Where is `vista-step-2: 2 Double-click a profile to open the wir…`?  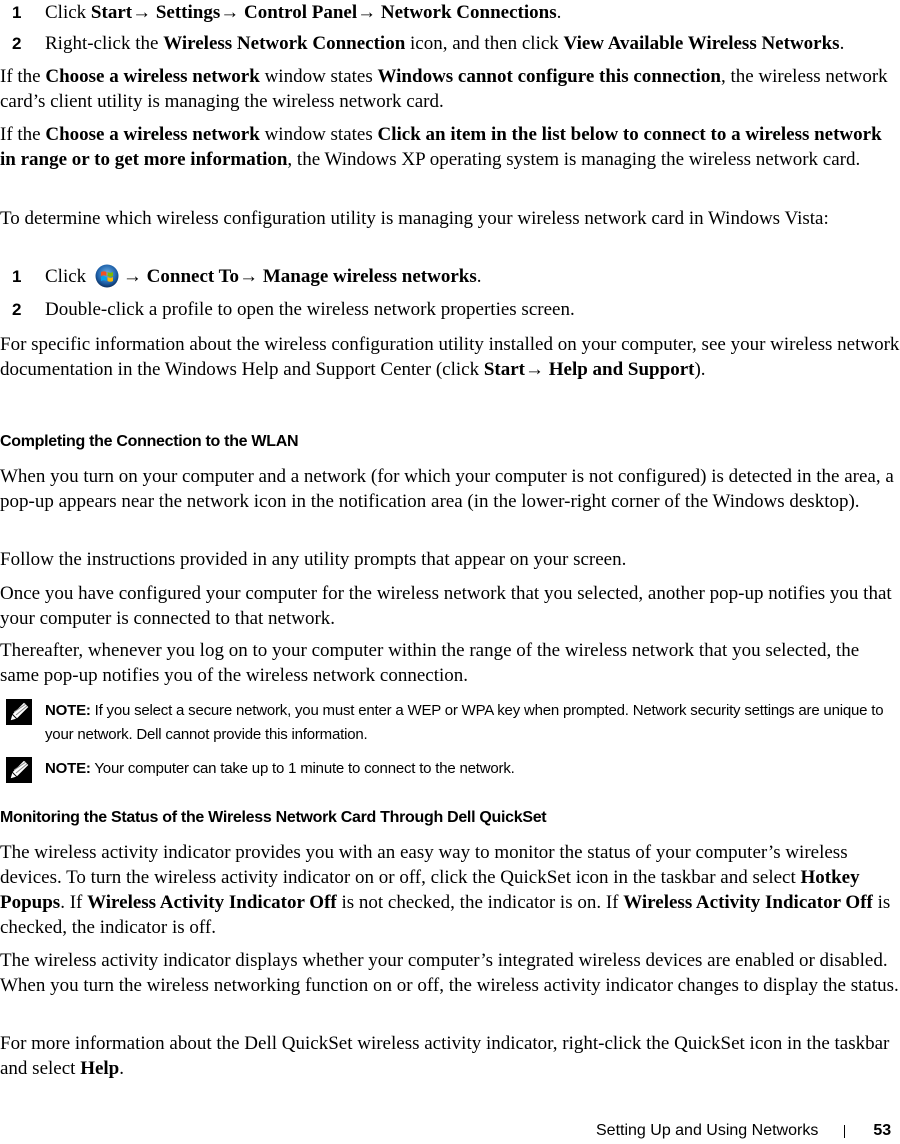 vista-step-2: 2 Double-click a profile to open the wir… is located at coordinates (287, 309).